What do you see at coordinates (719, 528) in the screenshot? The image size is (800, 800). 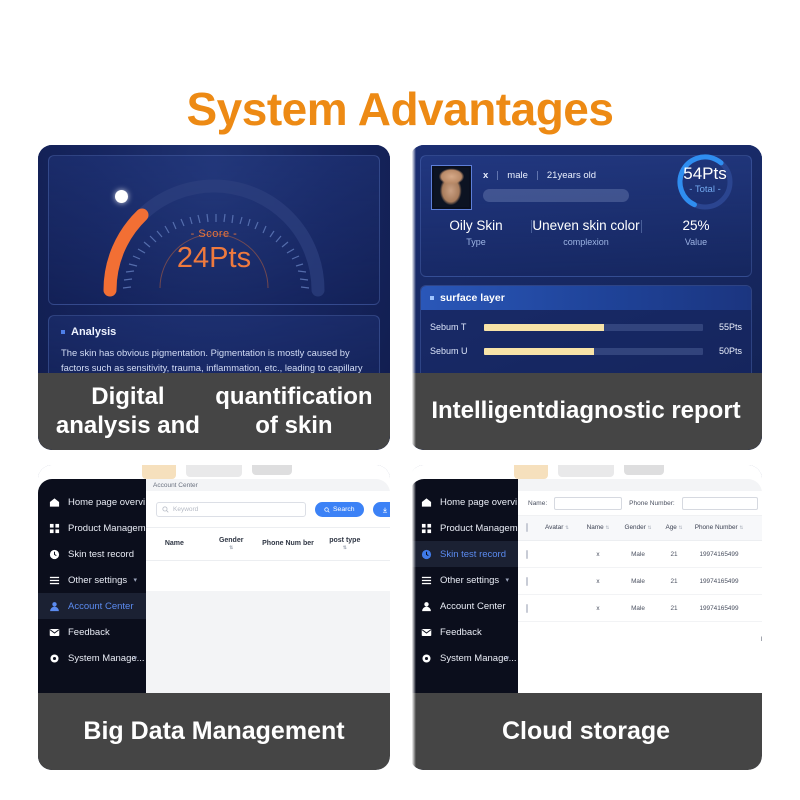 I see `column-header-phone: Phone Number ⇅` at bounding box center [719, 528].